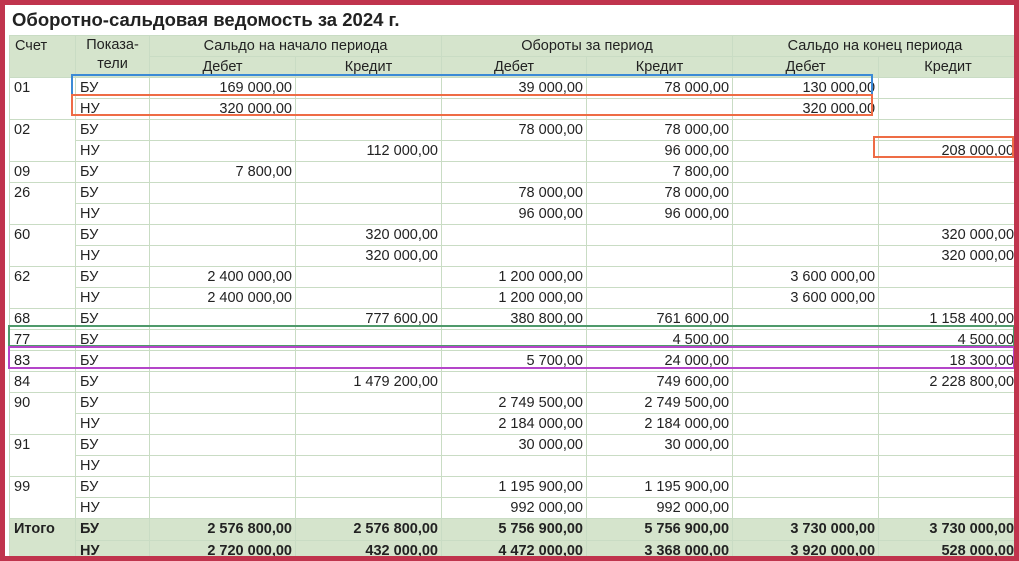 The image size is (1019, 561). I want to click on amount-cell: 1 195 900,00, so click(659, 487).